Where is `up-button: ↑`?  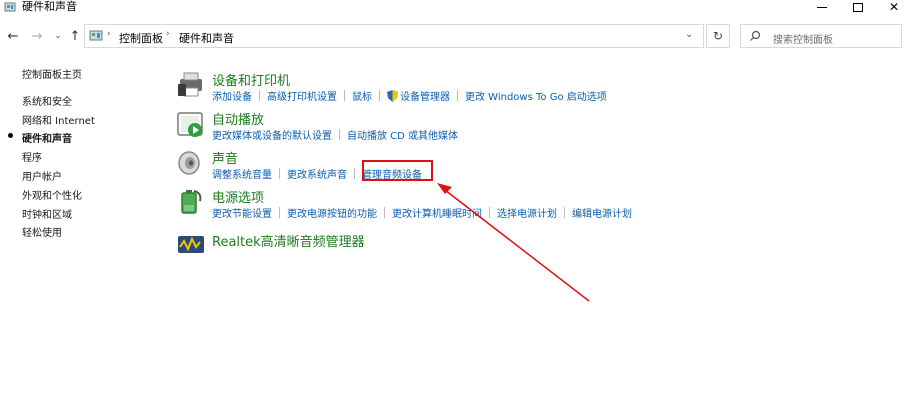 up-button: ↑ is located at coordinates (75, 36).